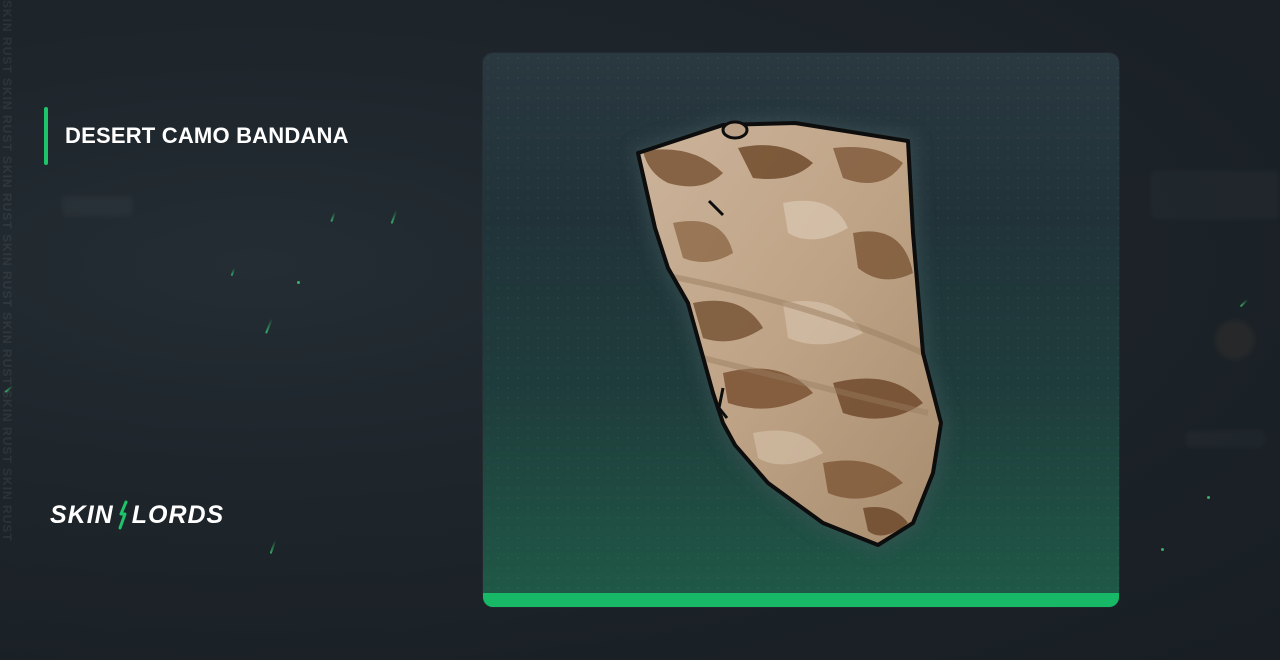 This screenshot has width=1280, height=660. Describe the element at coordinates (735, 130) in the screenshot. I see `bandana-knot` at that location.